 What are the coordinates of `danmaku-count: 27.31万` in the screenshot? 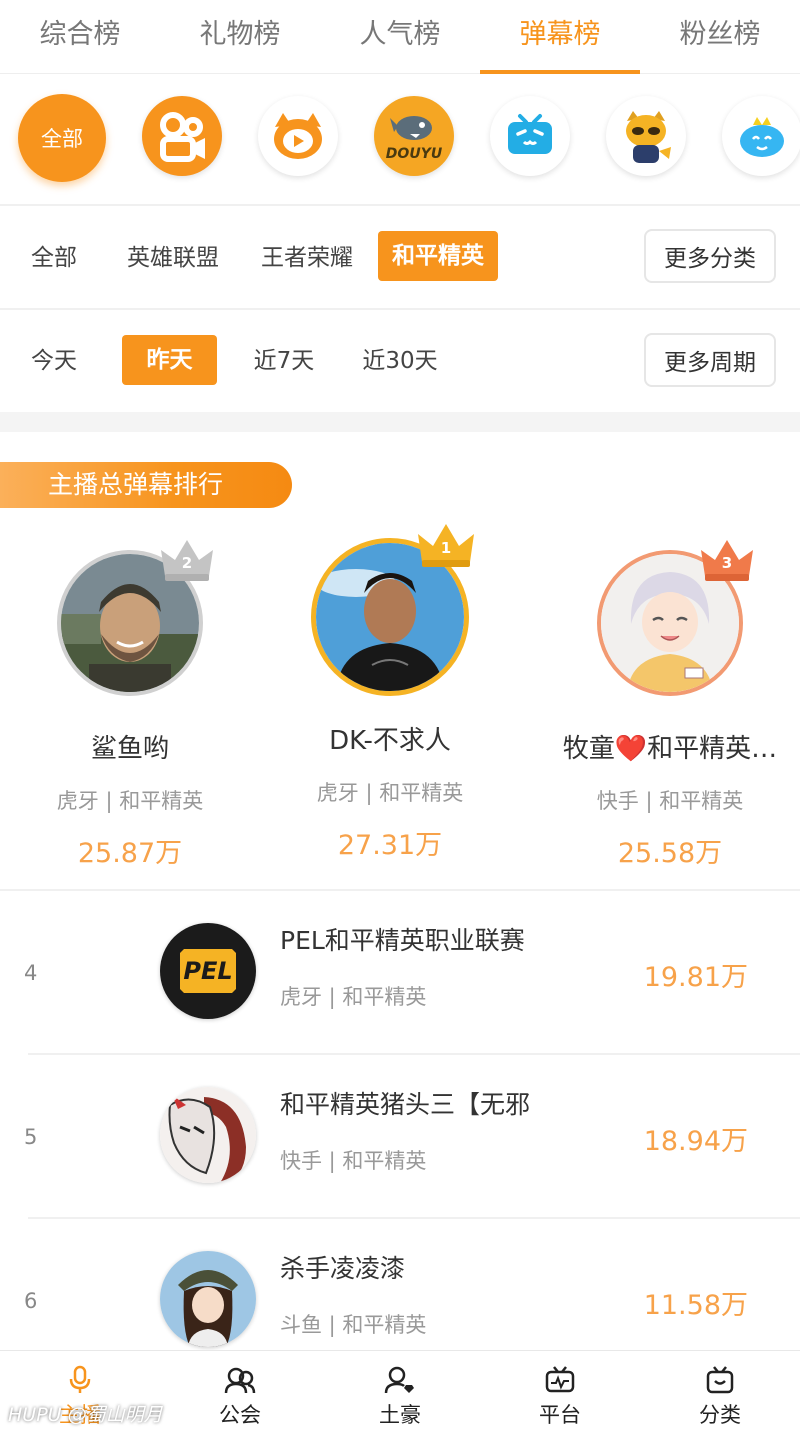 It's located at (390, 845).